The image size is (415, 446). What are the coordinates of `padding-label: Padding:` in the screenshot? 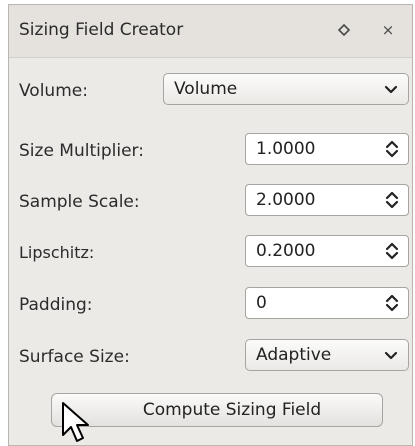 It's located at (56, 305).